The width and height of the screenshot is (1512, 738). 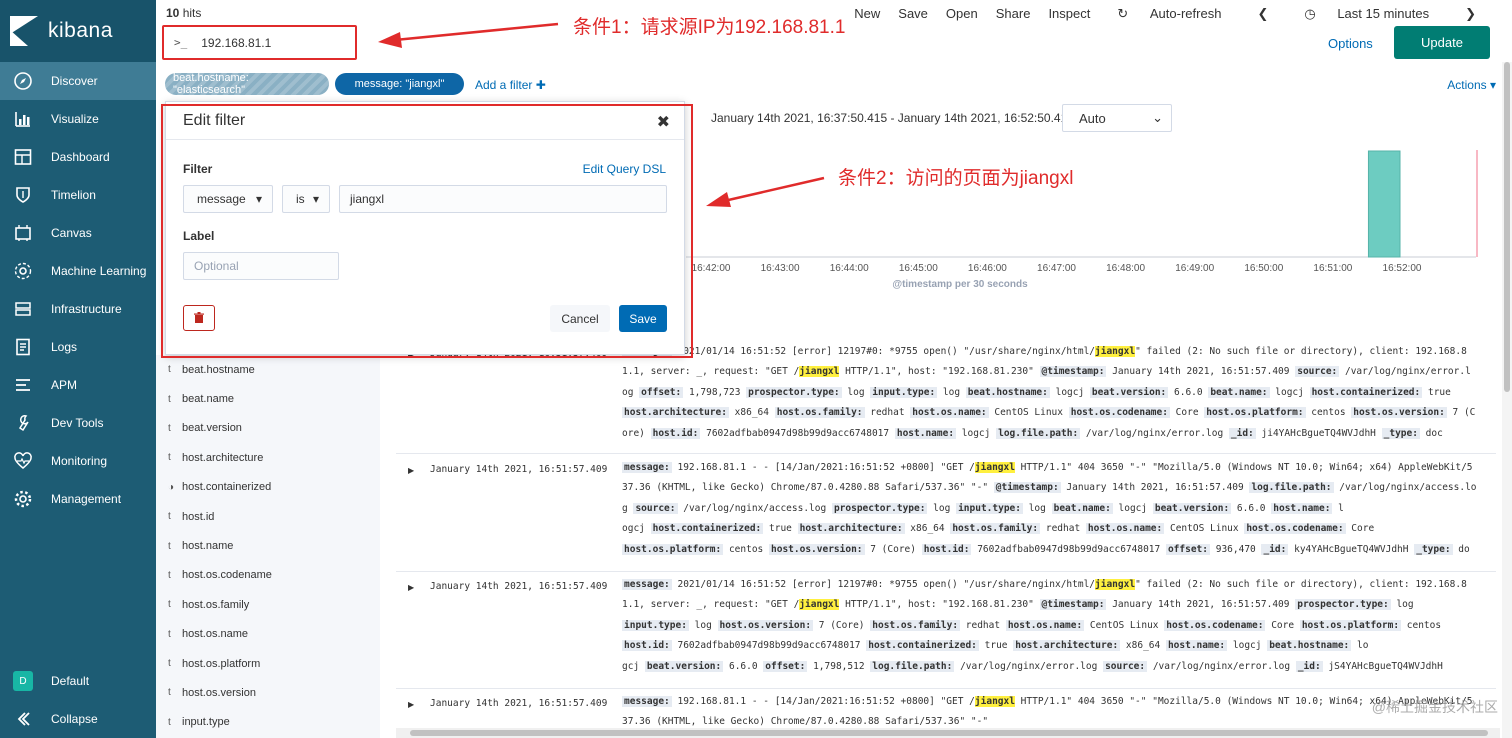 I want to click on doc-field-value: /var/log/nginx/access.log, so click(x=754, y=508).